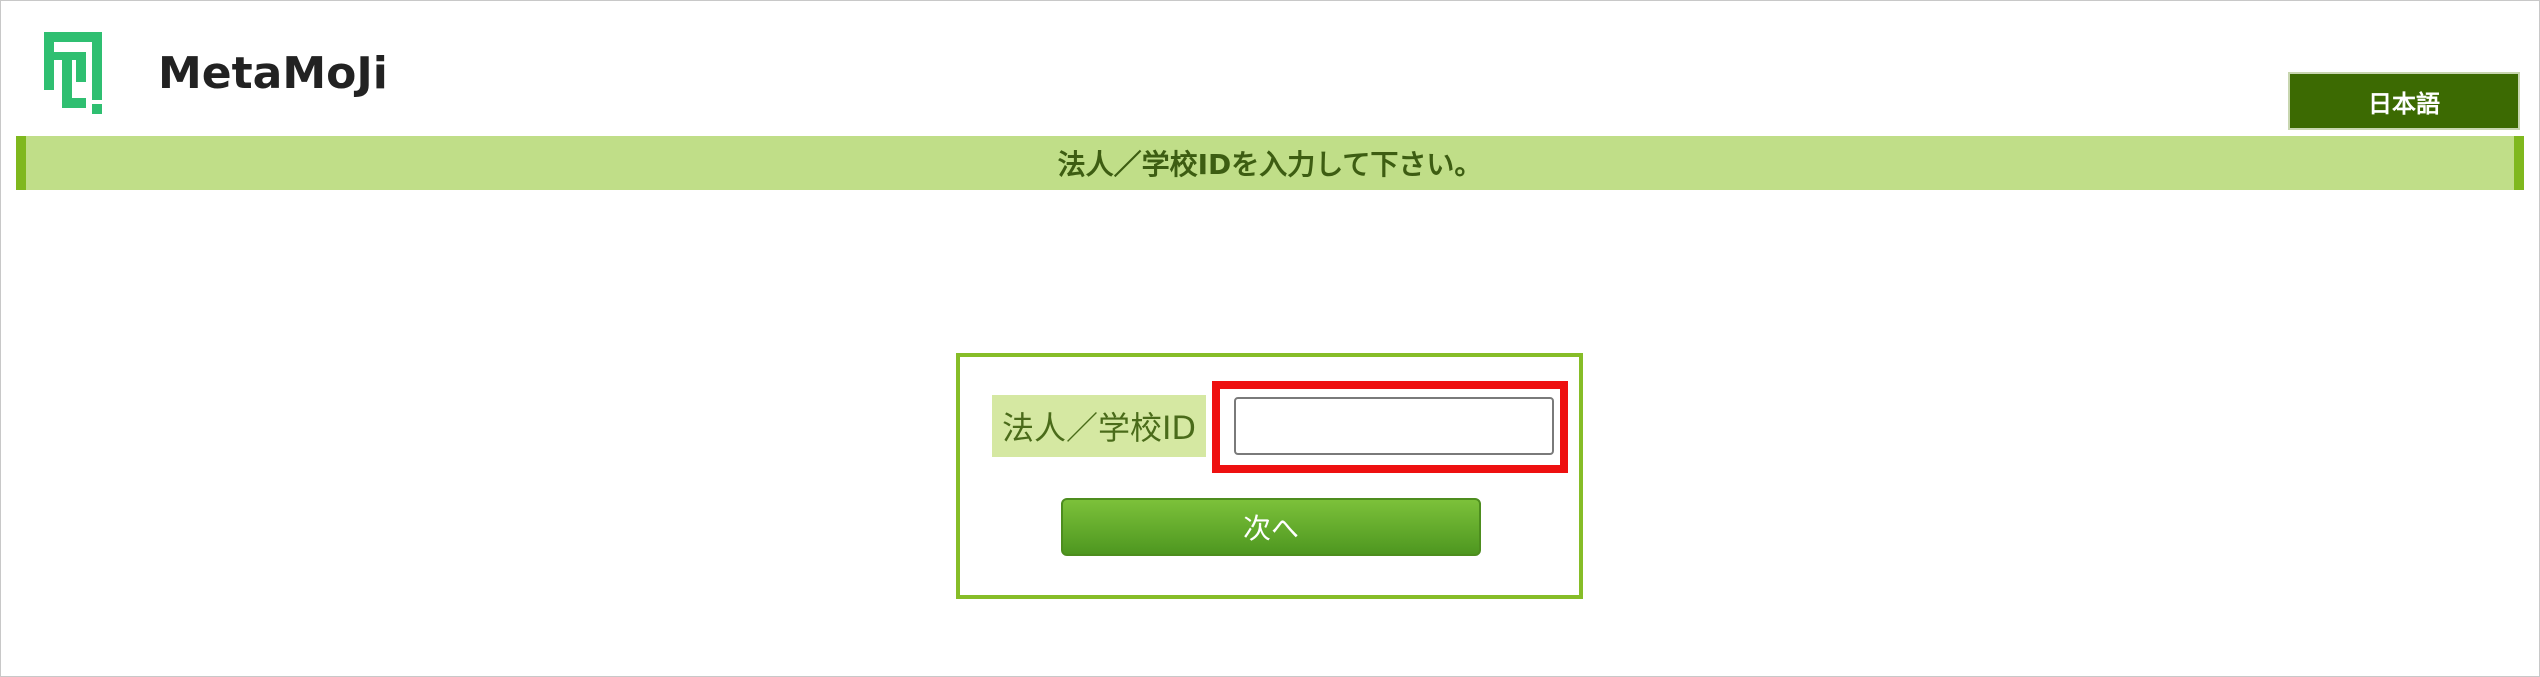 The image size is (2540, 677). Describe the element at coordinates (273, 73) in the screenshot. I see `brand-name: MetaMoJi` at that location.